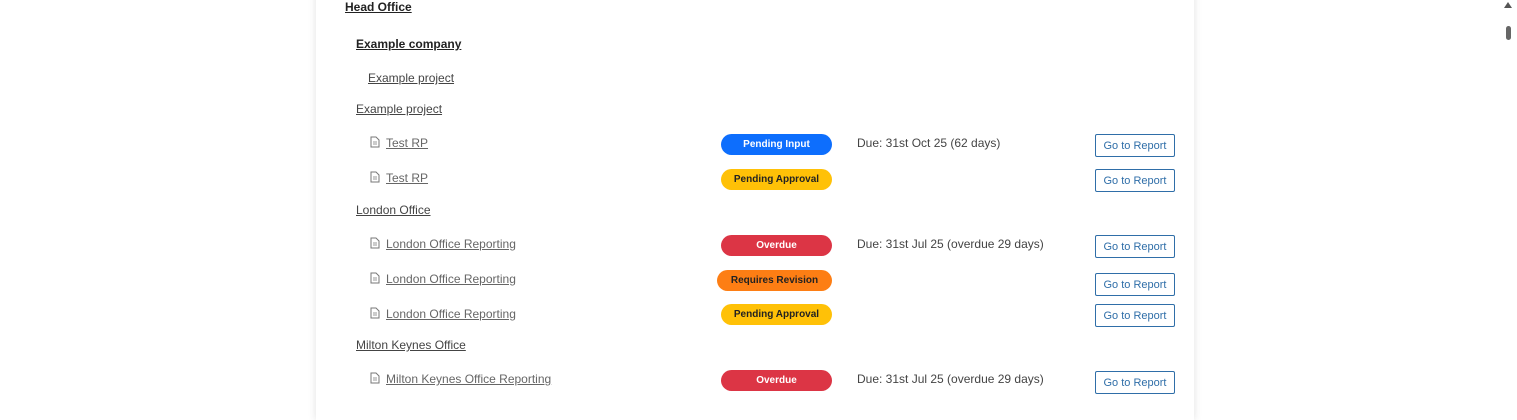 This screenshot has width=1517, height=420. Describe the element at coordinates (774, 280) in the screenshot. I see `status-badge: Requires Revision` at that location.